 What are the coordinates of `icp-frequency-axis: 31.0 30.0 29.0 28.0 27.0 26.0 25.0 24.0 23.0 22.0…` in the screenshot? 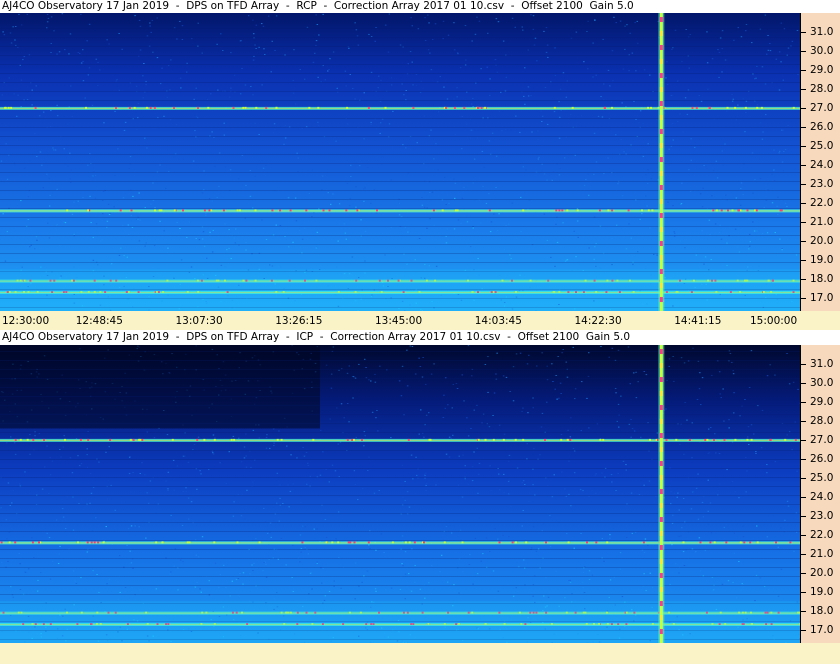 It's located at (820, 494).